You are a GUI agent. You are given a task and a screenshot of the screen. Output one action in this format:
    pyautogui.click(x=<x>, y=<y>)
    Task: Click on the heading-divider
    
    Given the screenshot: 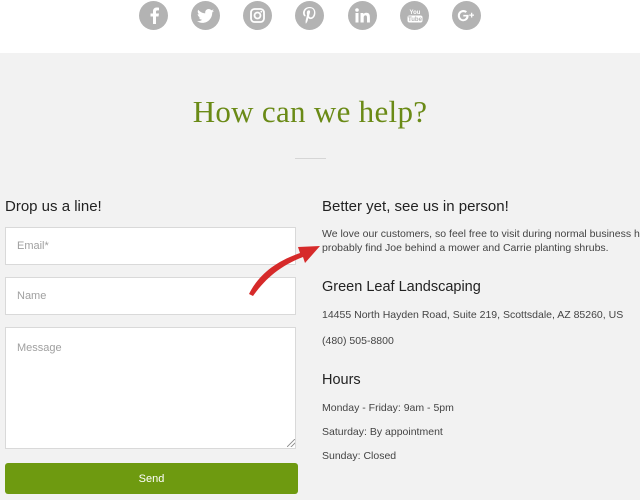 What is the action you would take?
    pyautogui.click(x=310, y=158)
    